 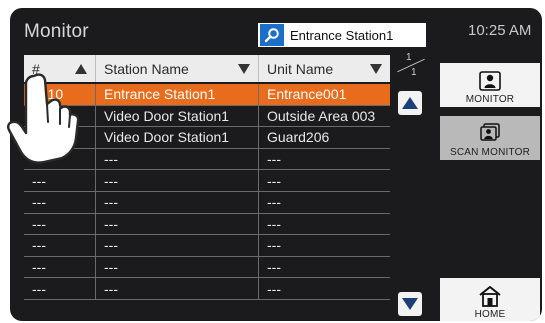 I want to click on cell-unit-name: Outside Area 003, so click(x=321, y=115).